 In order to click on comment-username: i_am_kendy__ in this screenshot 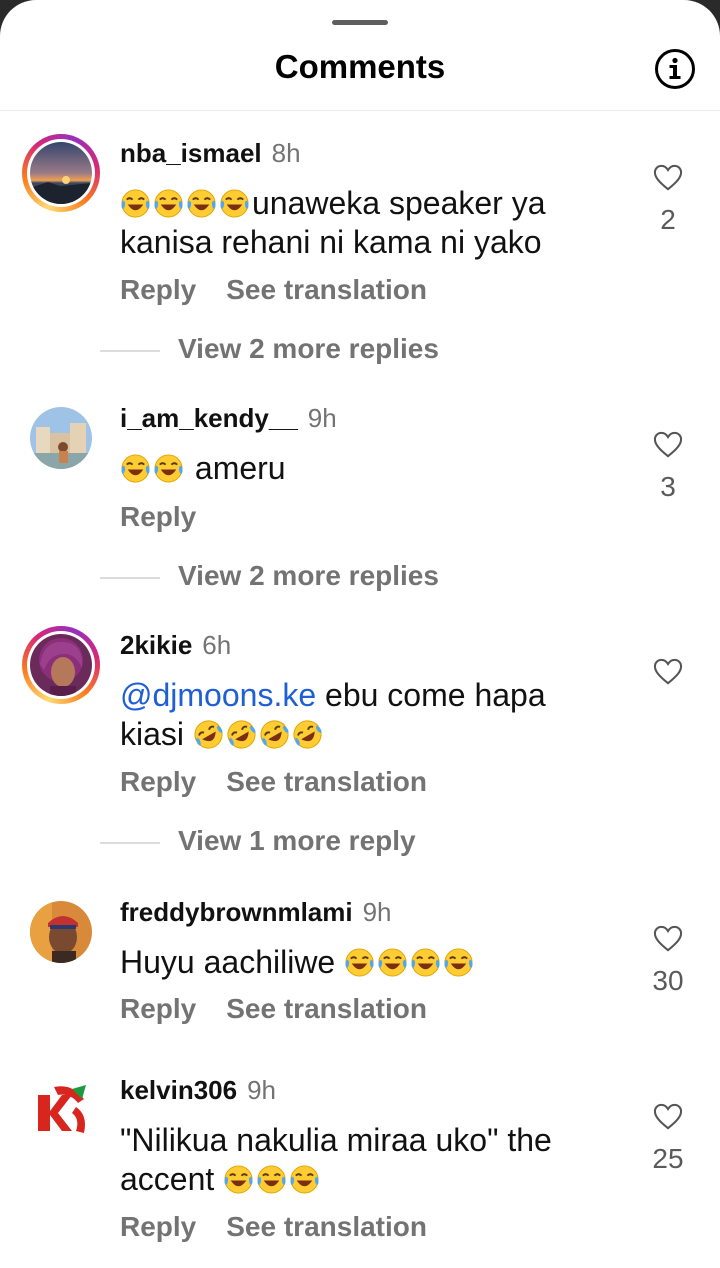, I will do `click(209, 418)`.